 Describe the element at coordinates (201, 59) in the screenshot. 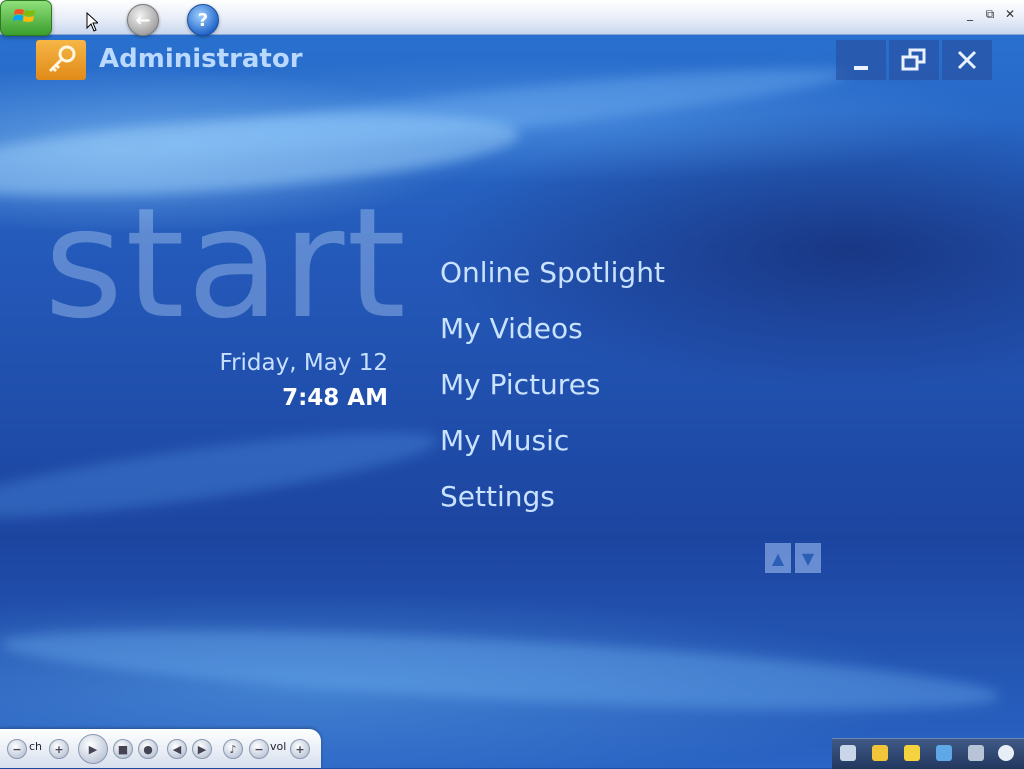

I see `user-name: Administrator` at that location.